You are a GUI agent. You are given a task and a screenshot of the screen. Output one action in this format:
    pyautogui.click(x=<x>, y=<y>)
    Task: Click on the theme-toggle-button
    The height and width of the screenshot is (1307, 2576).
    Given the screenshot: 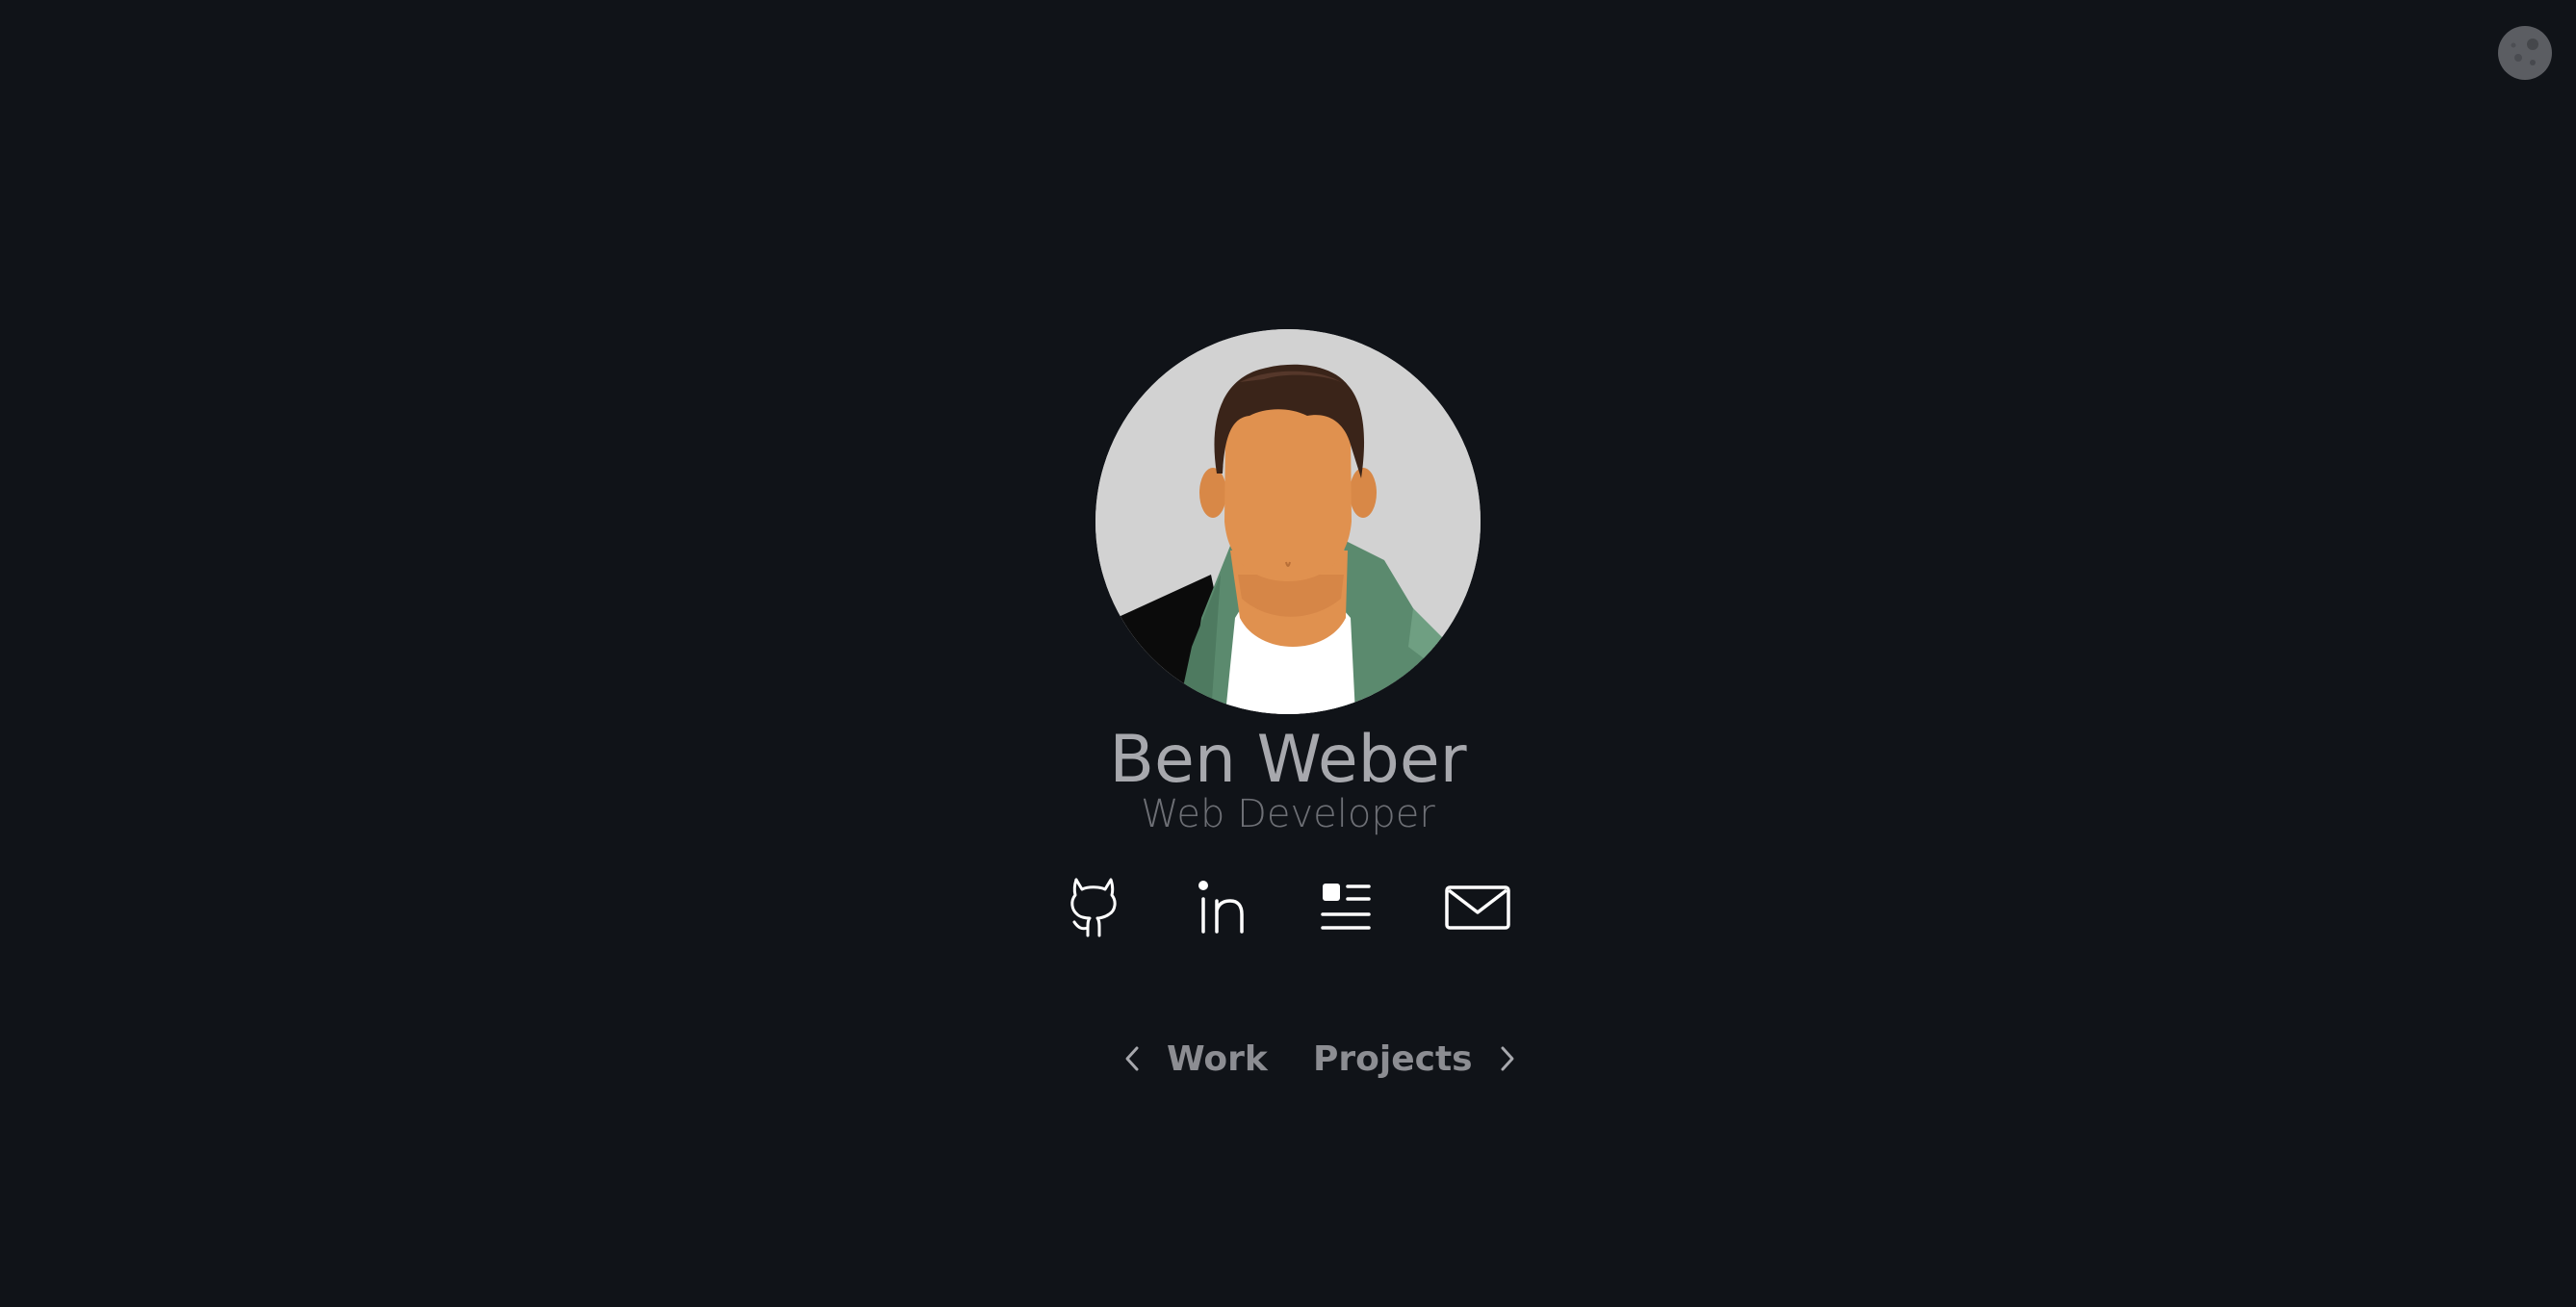 What is the action you would take?
    pyautogui.click(x=2525, y=53)
    